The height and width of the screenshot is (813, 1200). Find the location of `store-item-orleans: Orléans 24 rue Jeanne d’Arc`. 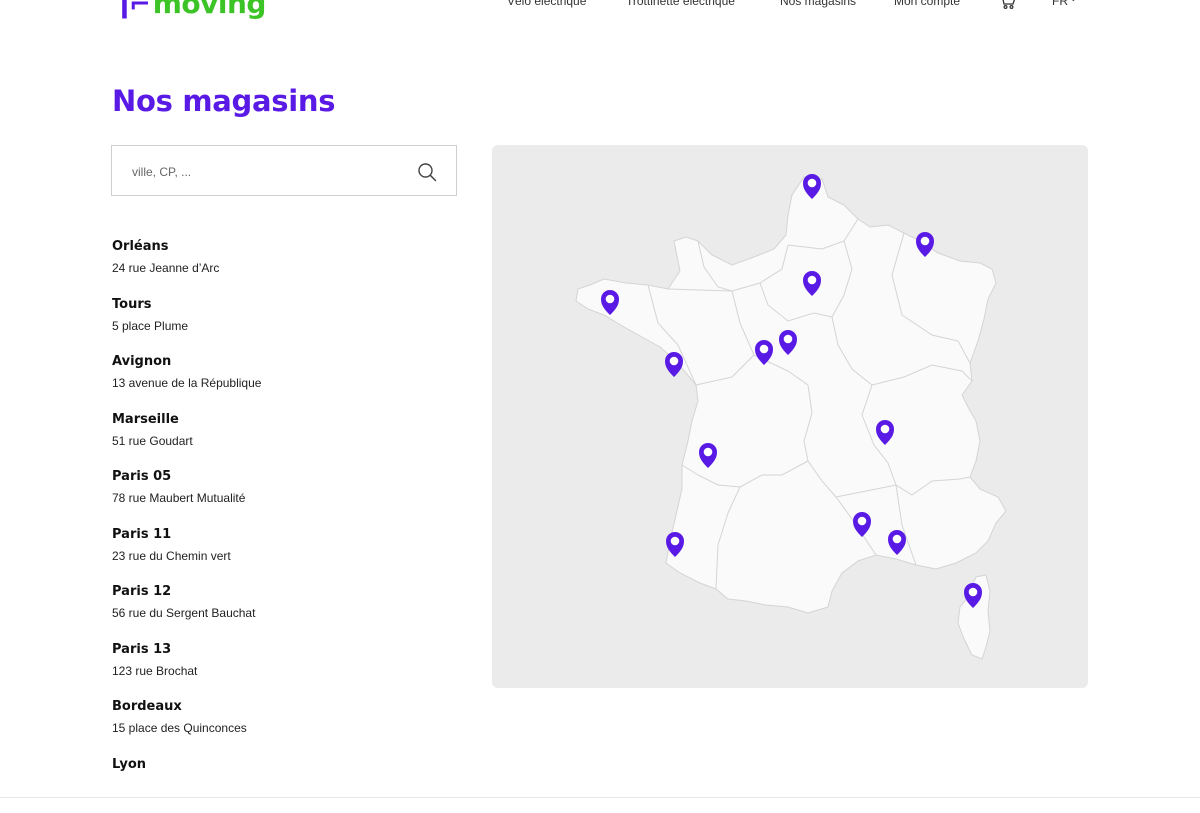

store-item-orleans: Orléans 24 rue Jeanne d’Arc is located at coordinates (277, 267).